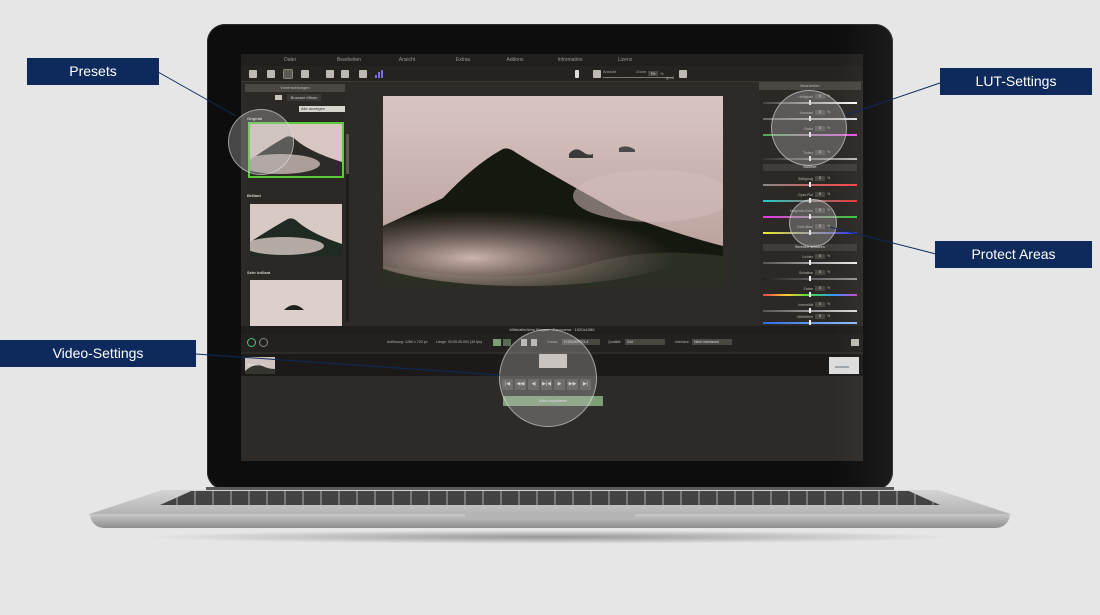 The height and width of the screenshot is (615, 1100). What do you see at coordinates (808, 129) in the screenshot?
I see `slider-label: Rotor` at bounding box center [808, 129].